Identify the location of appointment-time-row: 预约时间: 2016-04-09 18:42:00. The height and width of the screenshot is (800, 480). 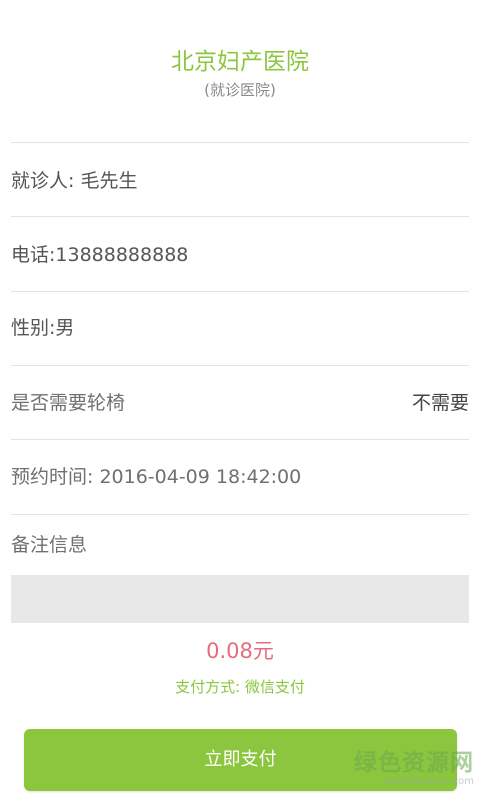
(156, 477).